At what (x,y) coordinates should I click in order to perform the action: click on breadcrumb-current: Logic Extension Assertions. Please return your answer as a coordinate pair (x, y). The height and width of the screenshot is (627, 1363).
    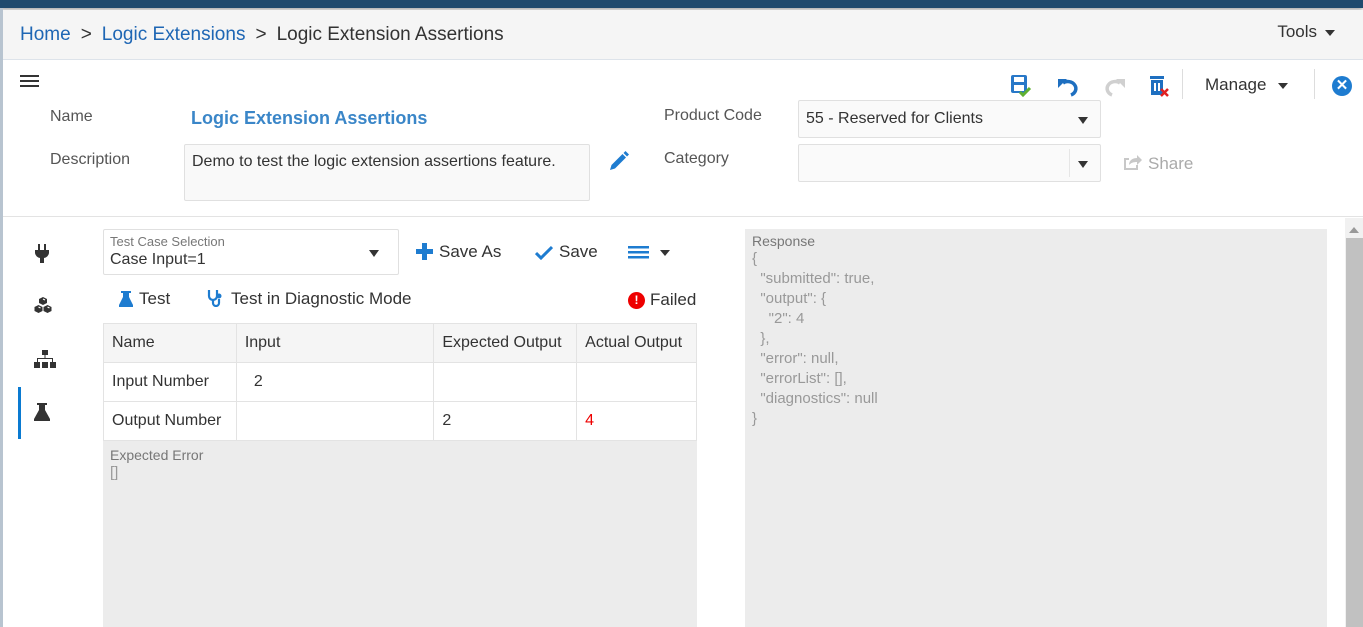
    Looking at the image, I should click on (390, 34).